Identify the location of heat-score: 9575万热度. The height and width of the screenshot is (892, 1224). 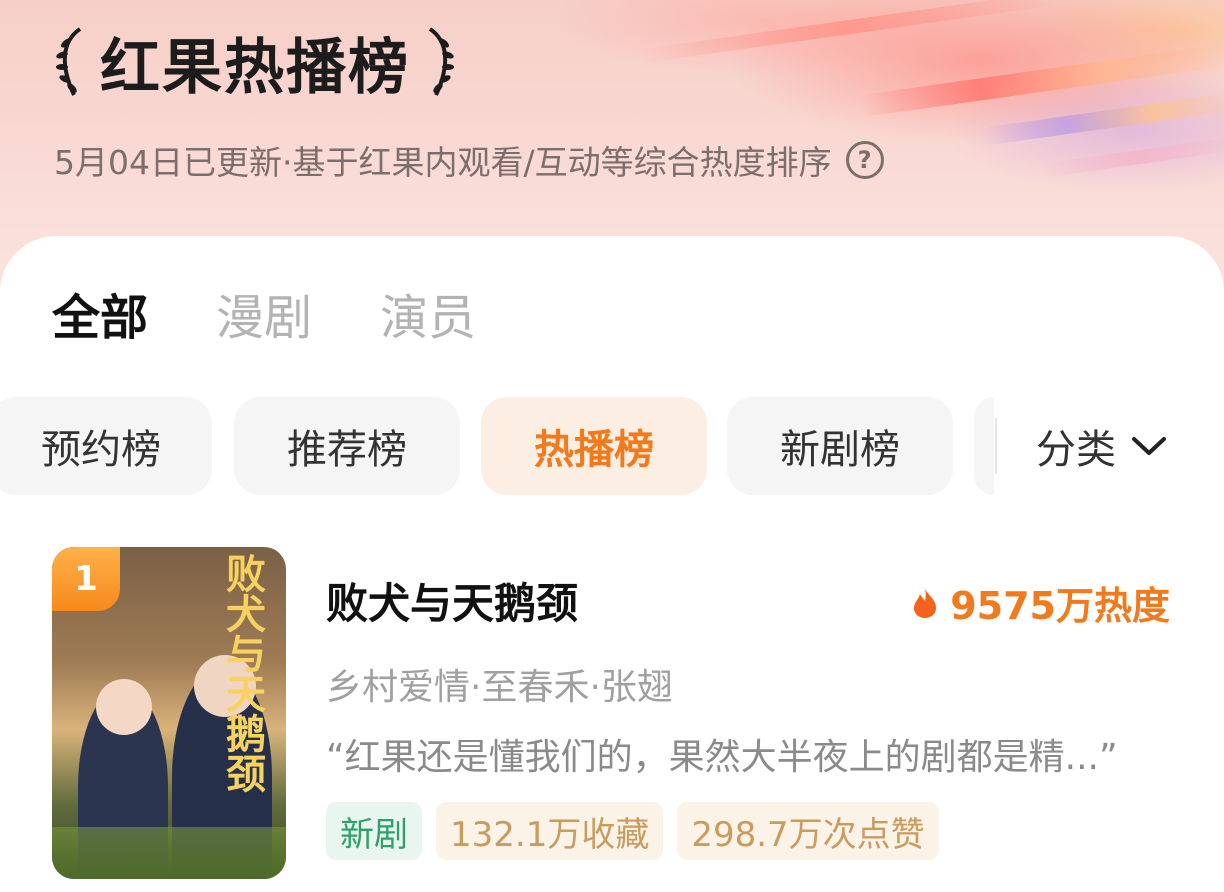
(1041, 602).